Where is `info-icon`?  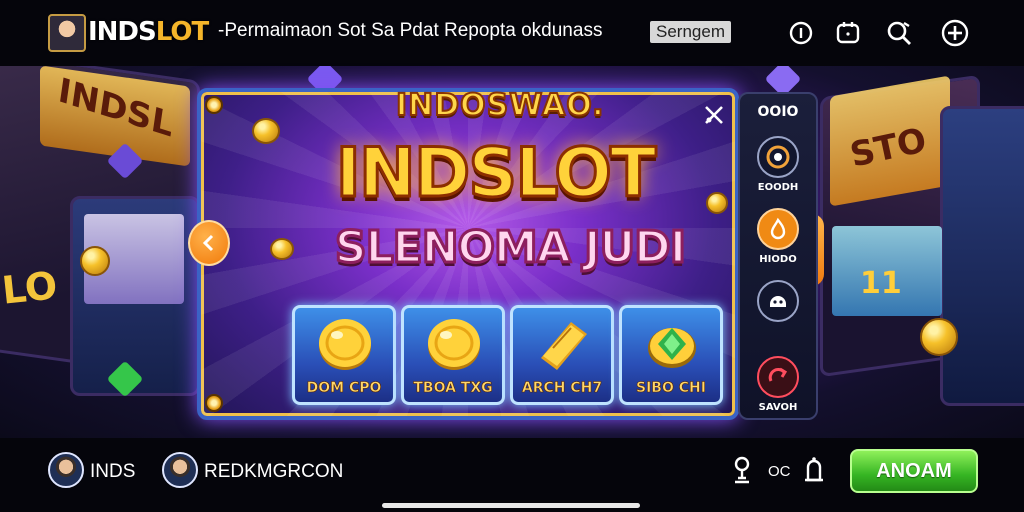
info-icon is located at coordinates (801, 33).